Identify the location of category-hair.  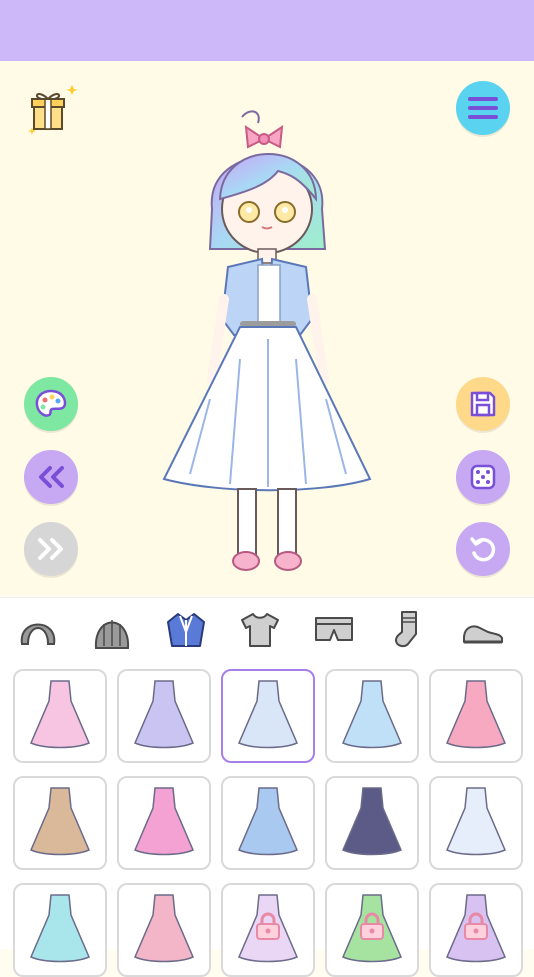
(38, 630).